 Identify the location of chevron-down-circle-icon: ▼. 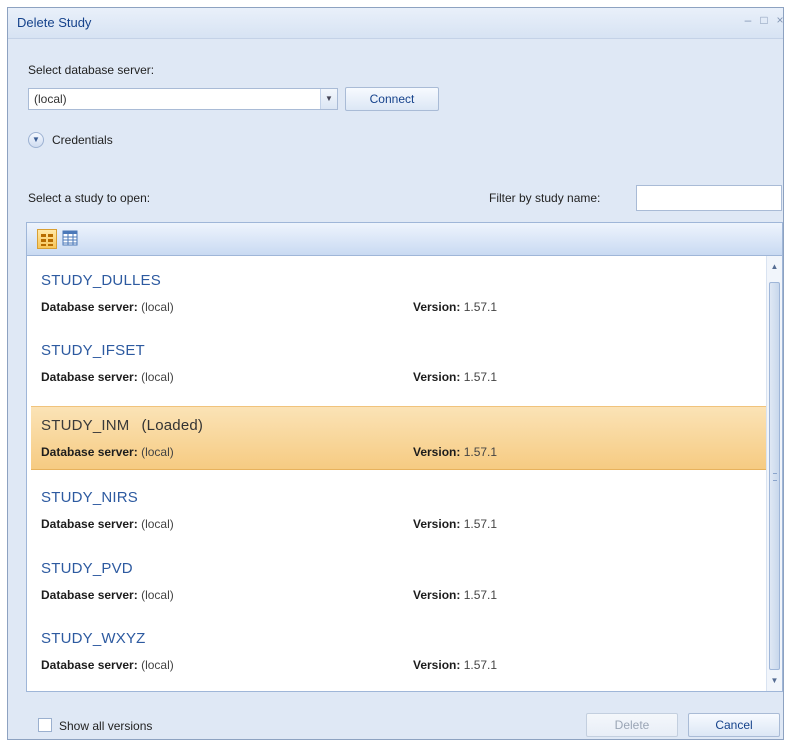
(36, 140).